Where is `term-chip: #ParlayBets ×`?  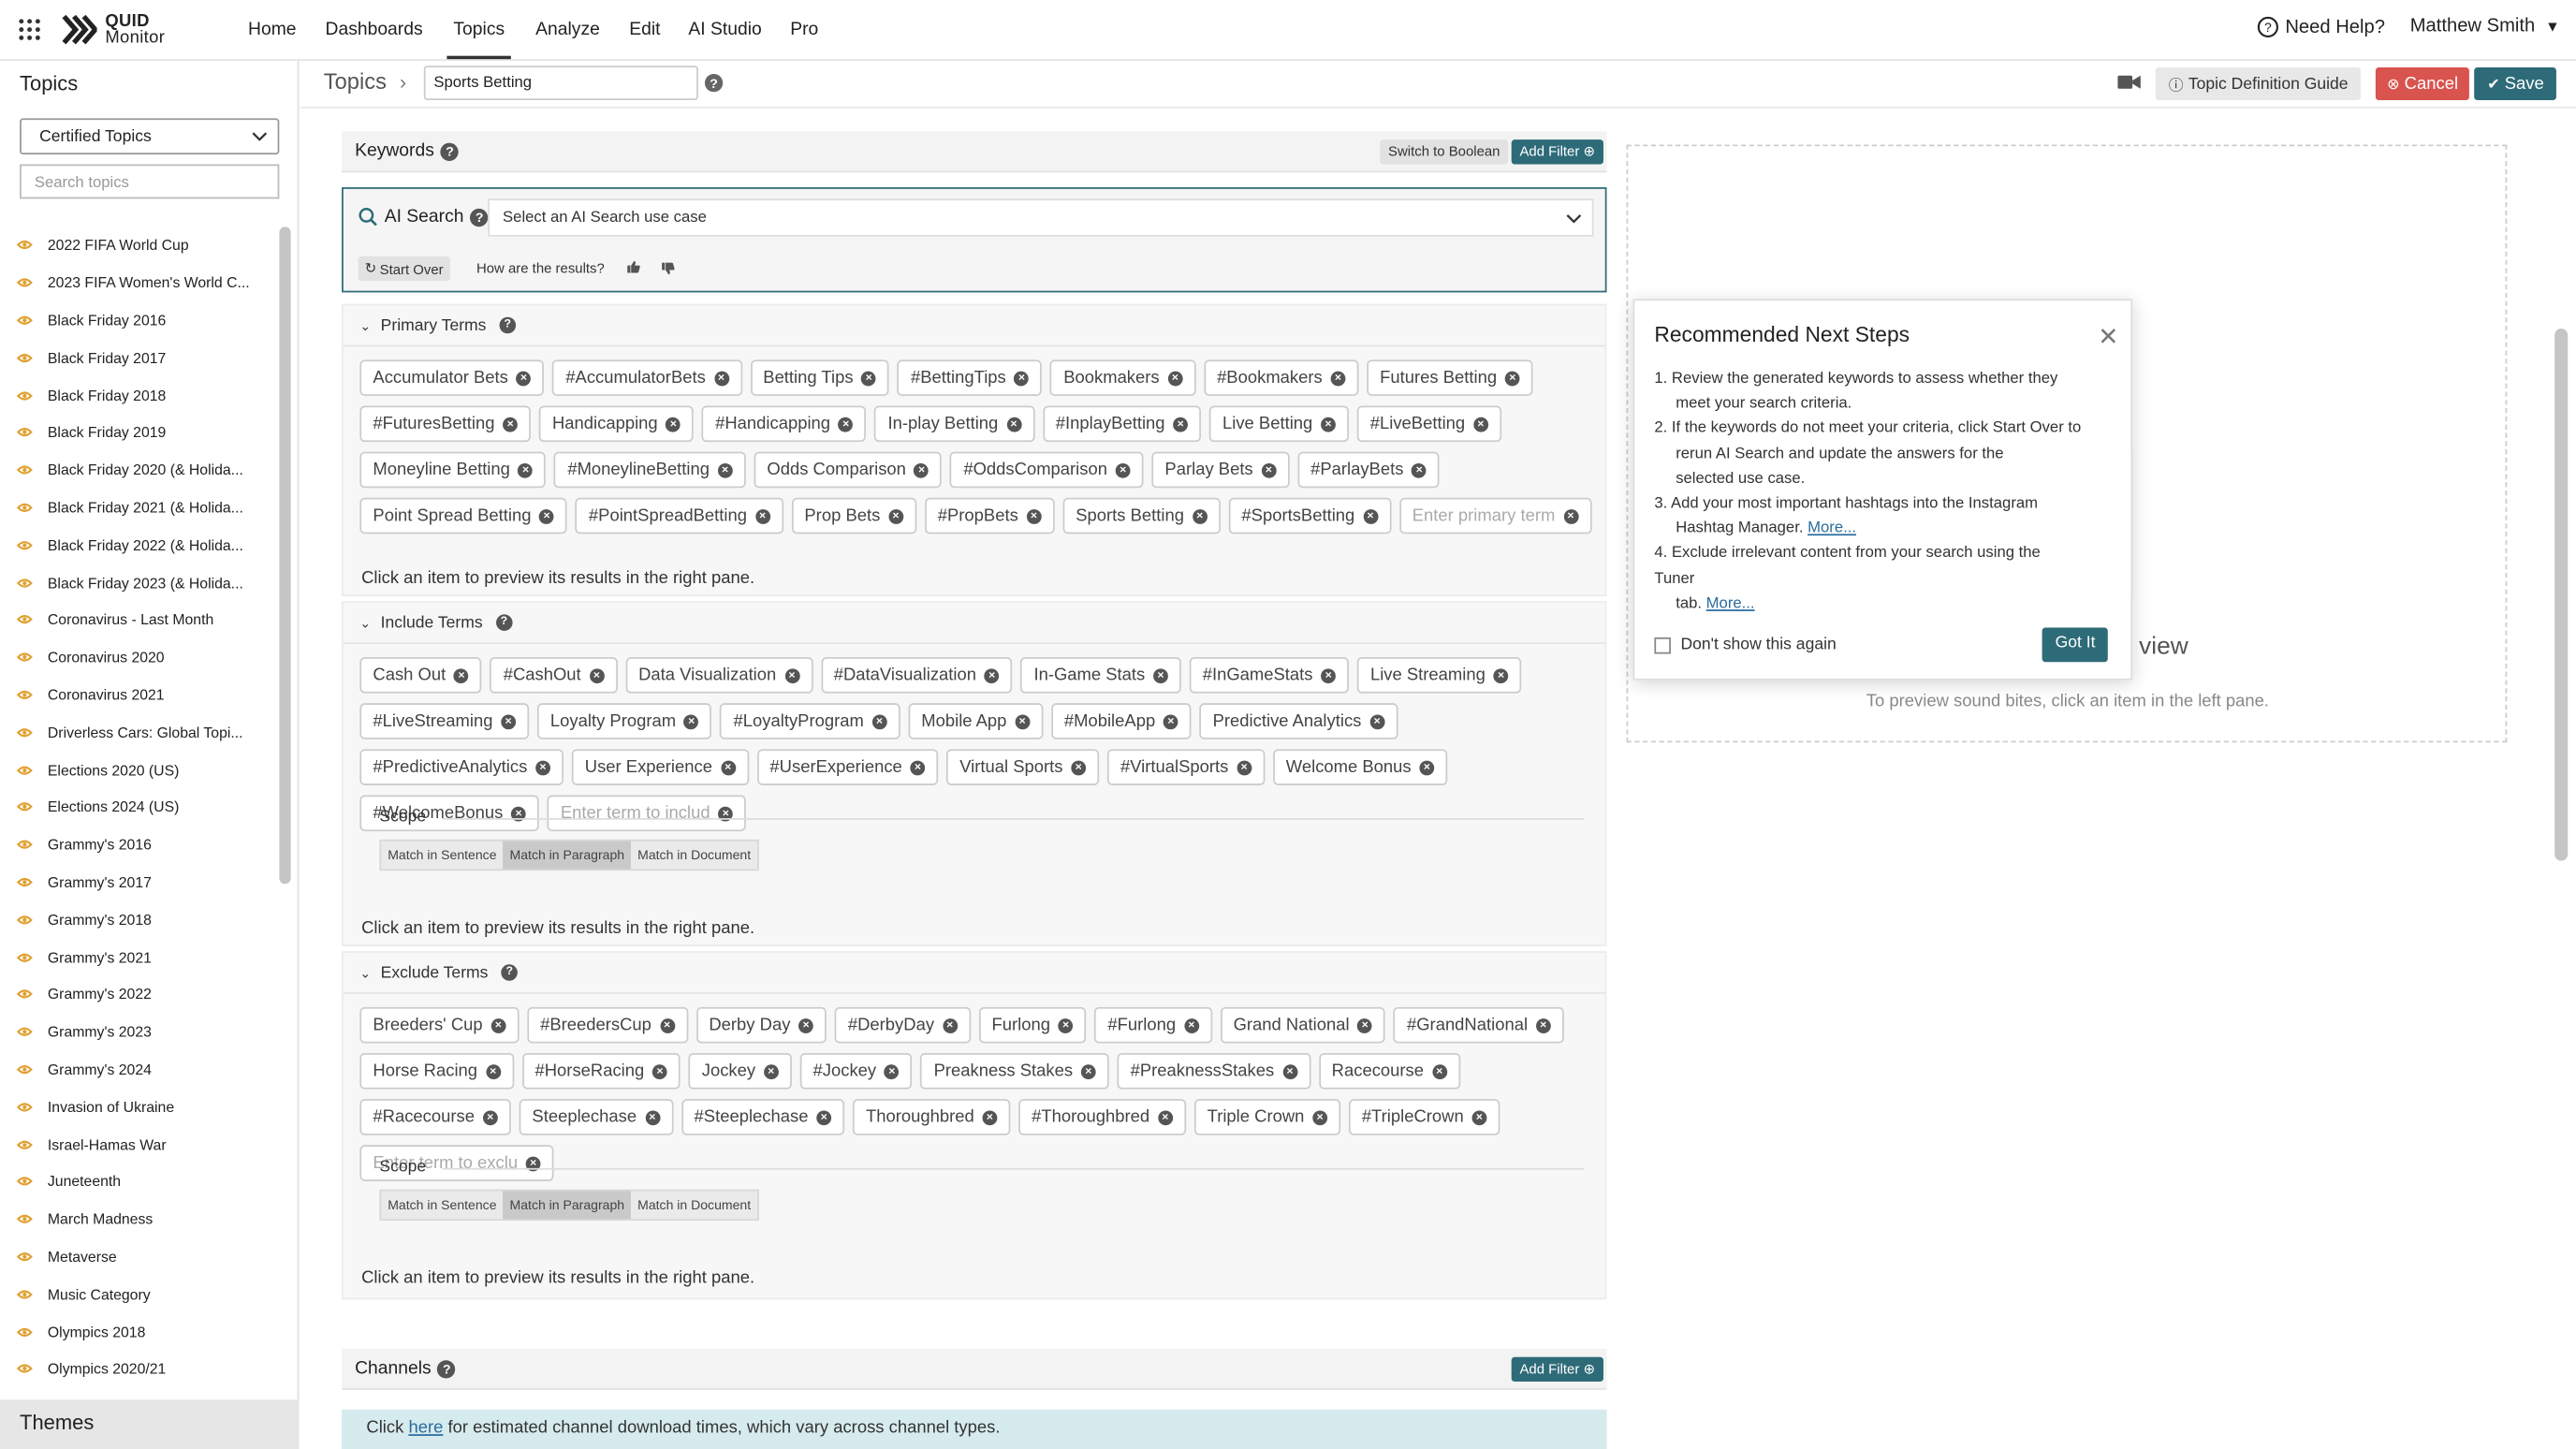 term-chip: #ParlayBets × is located at coordinates (1369, 470).